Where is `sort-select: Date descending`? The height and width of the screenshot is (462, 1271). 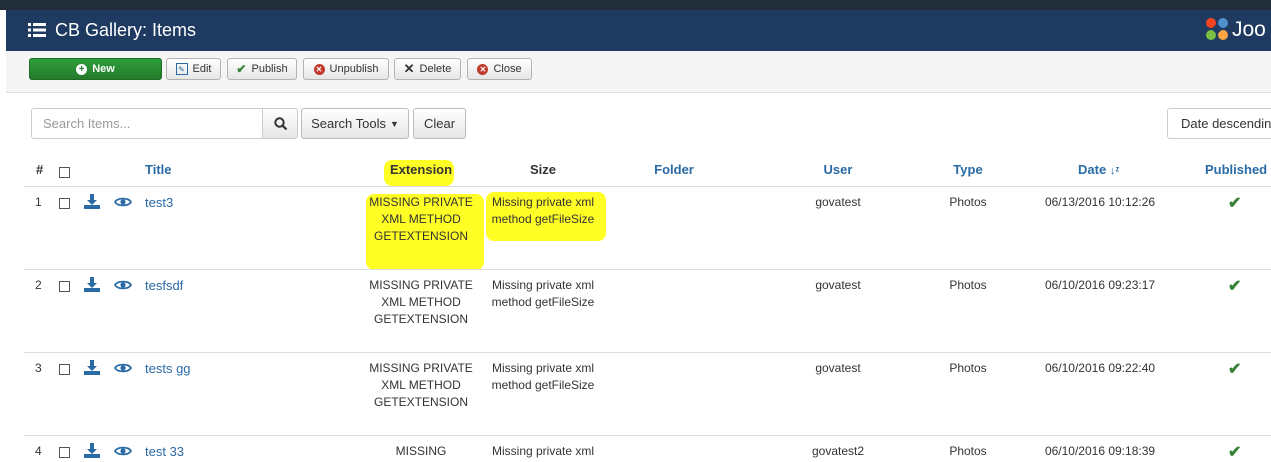
sort-select: Date descending is located at coordinates (1219, 123).